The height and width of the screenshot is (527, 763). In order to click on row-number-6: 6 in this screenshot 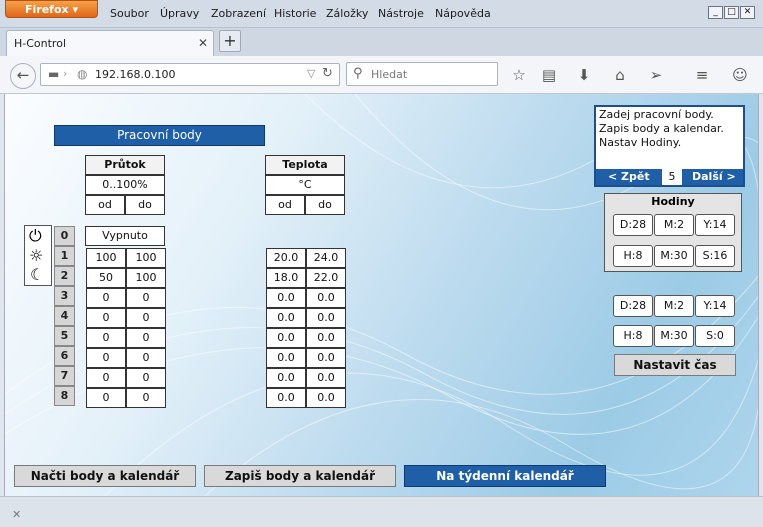, I will do `click(64, 356)`.